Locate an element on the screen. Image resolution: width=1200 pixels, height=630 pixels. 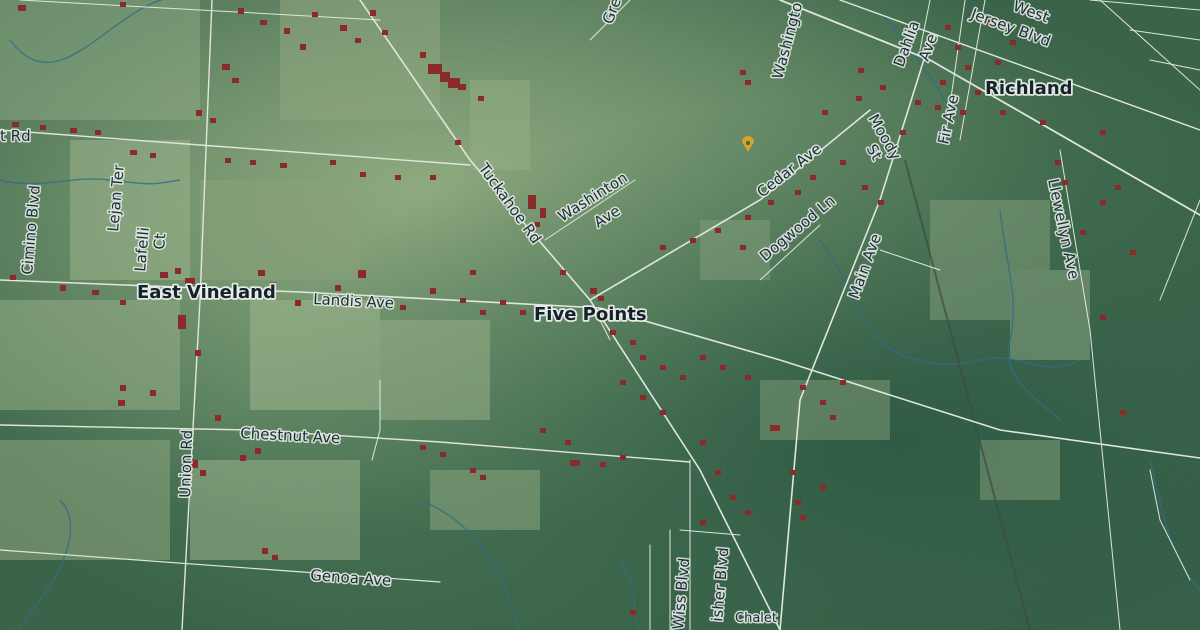
place-label-five-points: Five Points is located at coordinates (590, 314).